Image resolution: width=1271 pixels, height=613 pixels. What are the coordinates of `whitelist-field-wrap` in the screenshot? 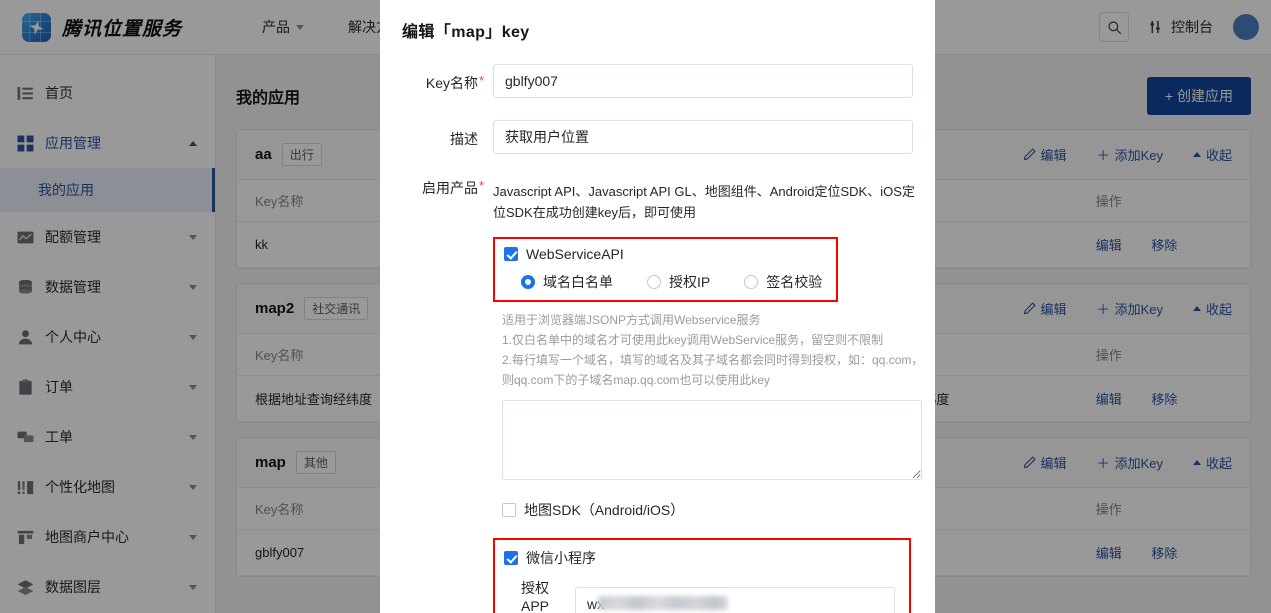 It's located at (707, 436).